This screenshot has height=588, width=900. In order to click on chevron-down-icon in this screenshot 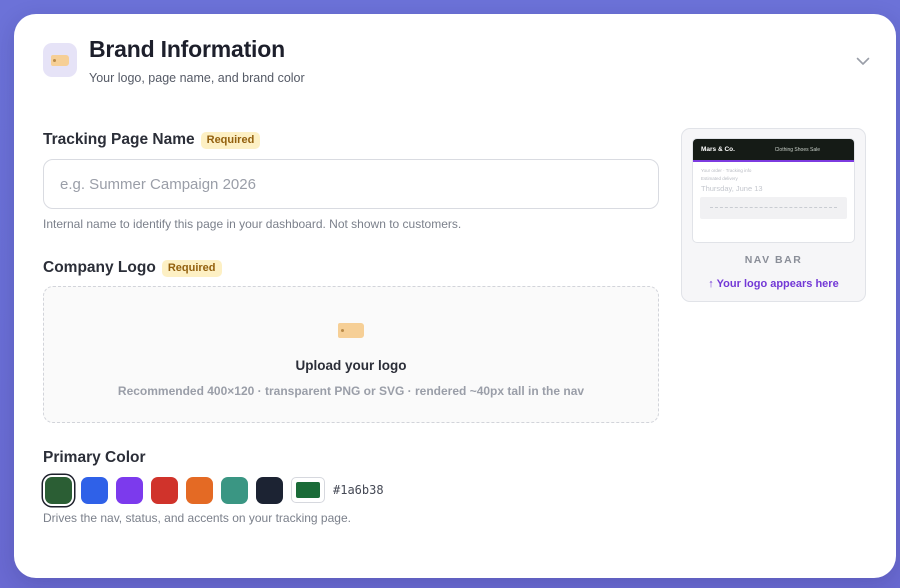, I will do `click(863, 61)`.